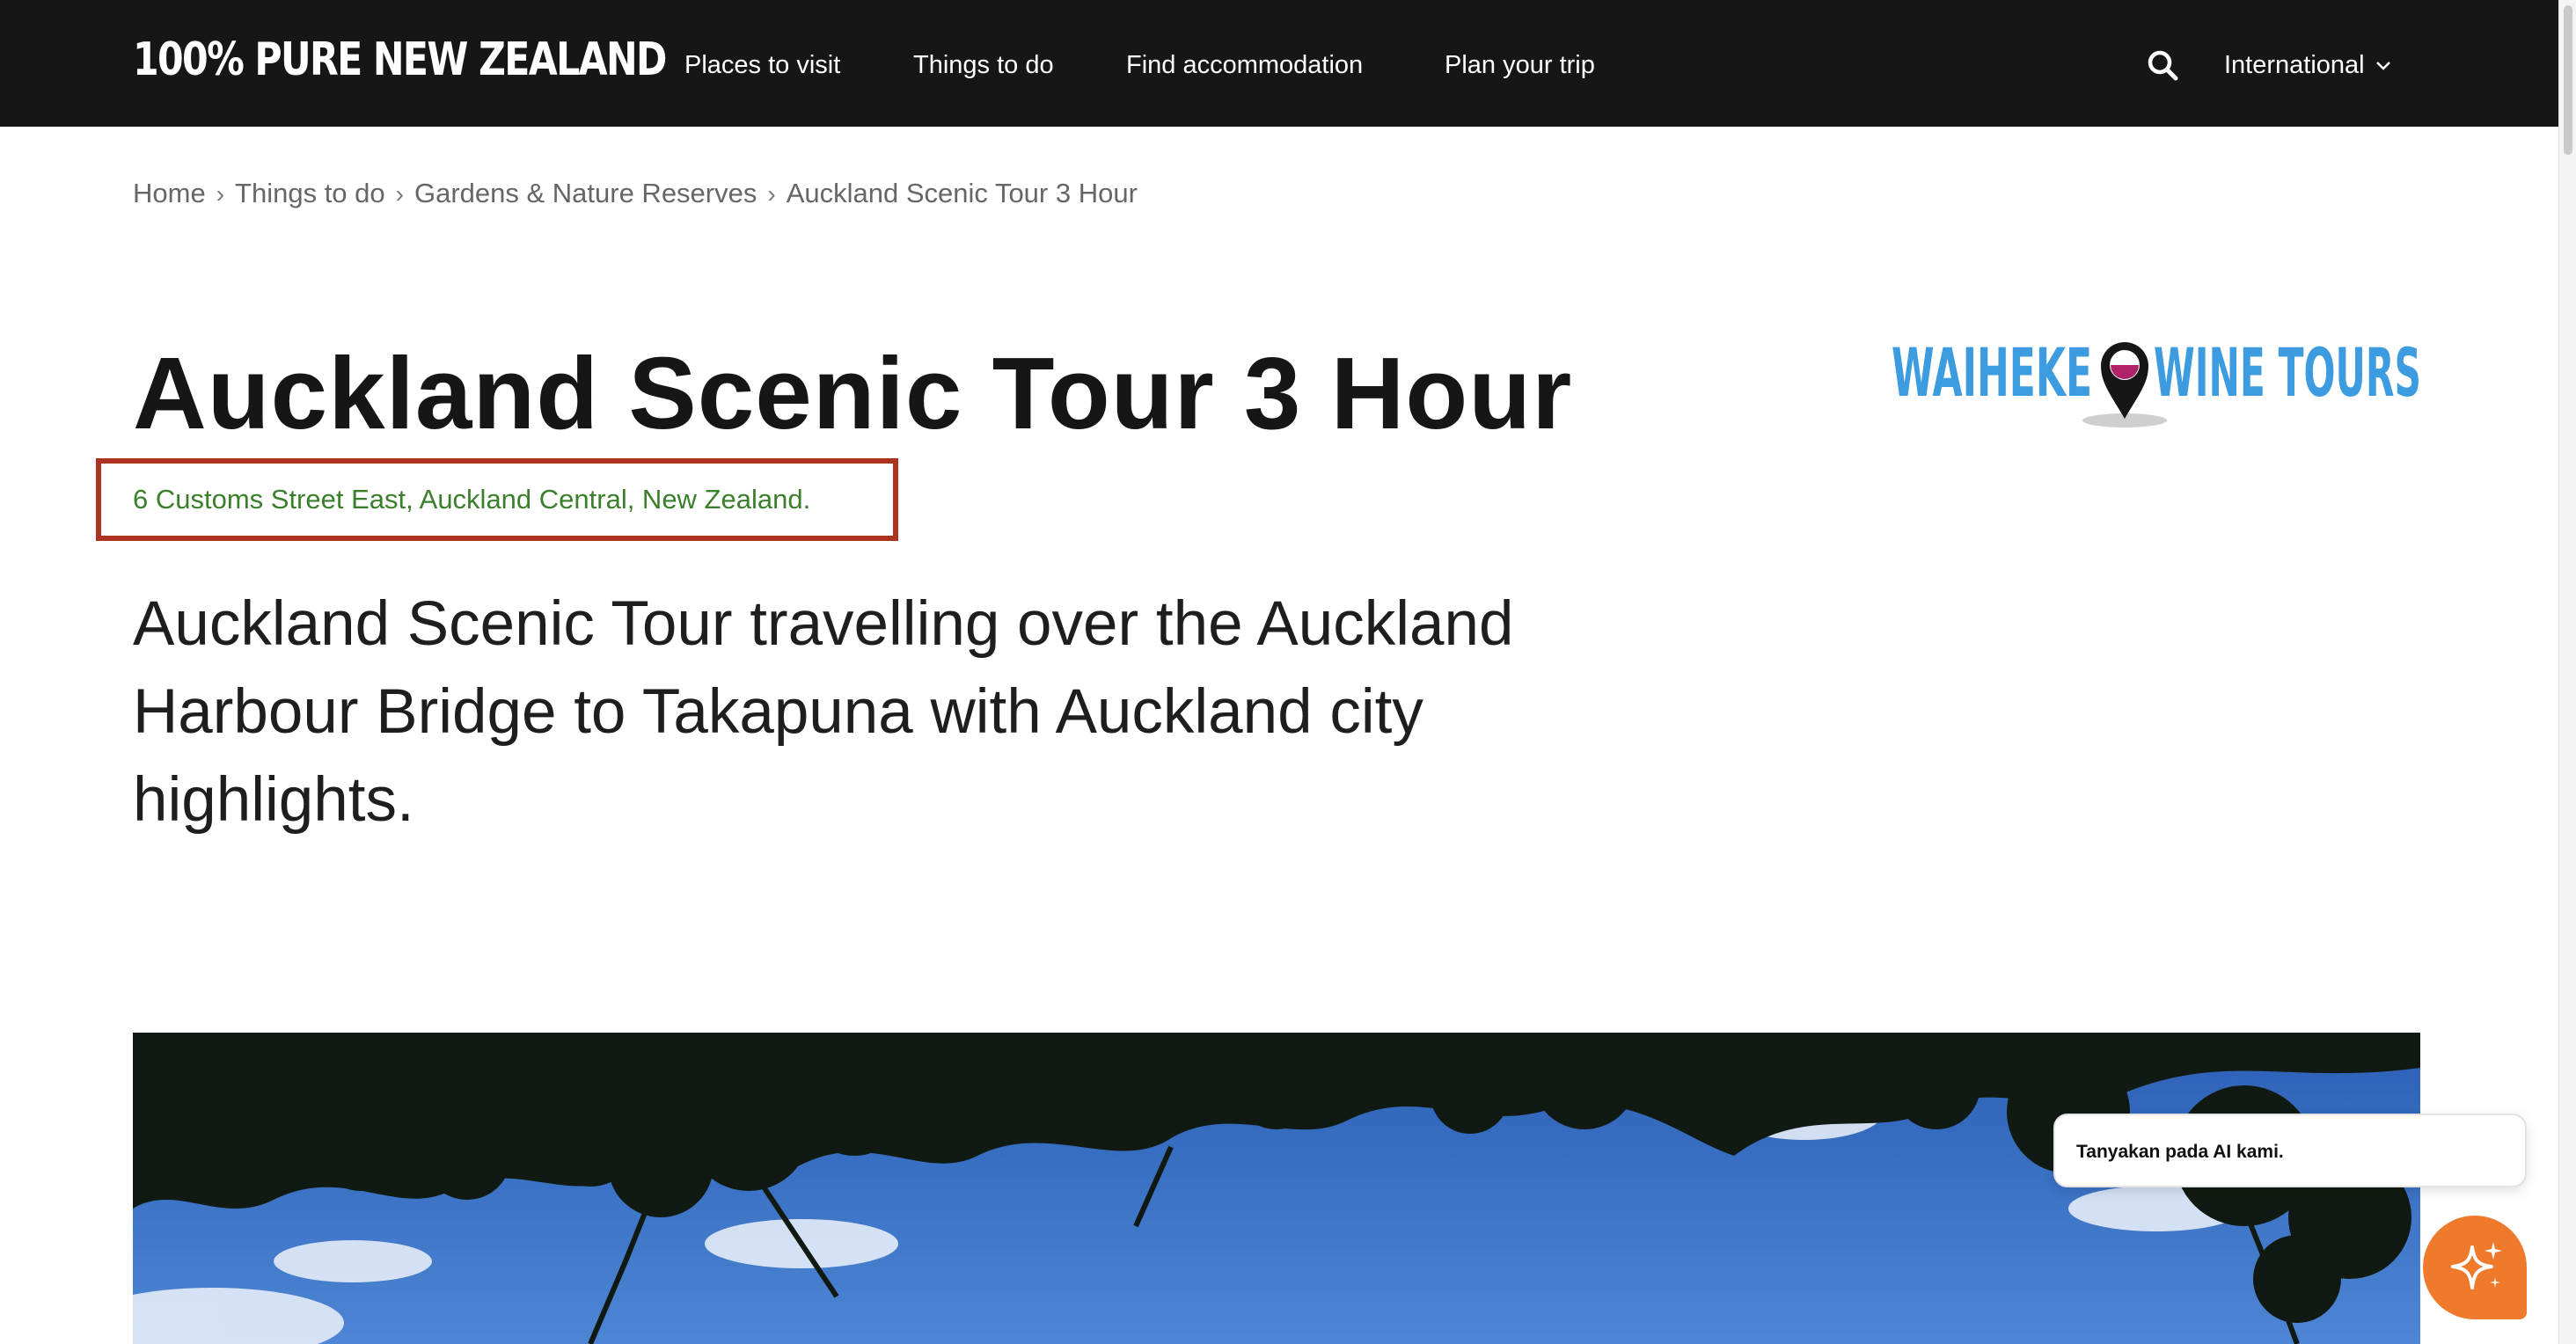 This screenshot has width=2576, height=1344. I want to click on scrollbar-thumb, so click(2568, 80).